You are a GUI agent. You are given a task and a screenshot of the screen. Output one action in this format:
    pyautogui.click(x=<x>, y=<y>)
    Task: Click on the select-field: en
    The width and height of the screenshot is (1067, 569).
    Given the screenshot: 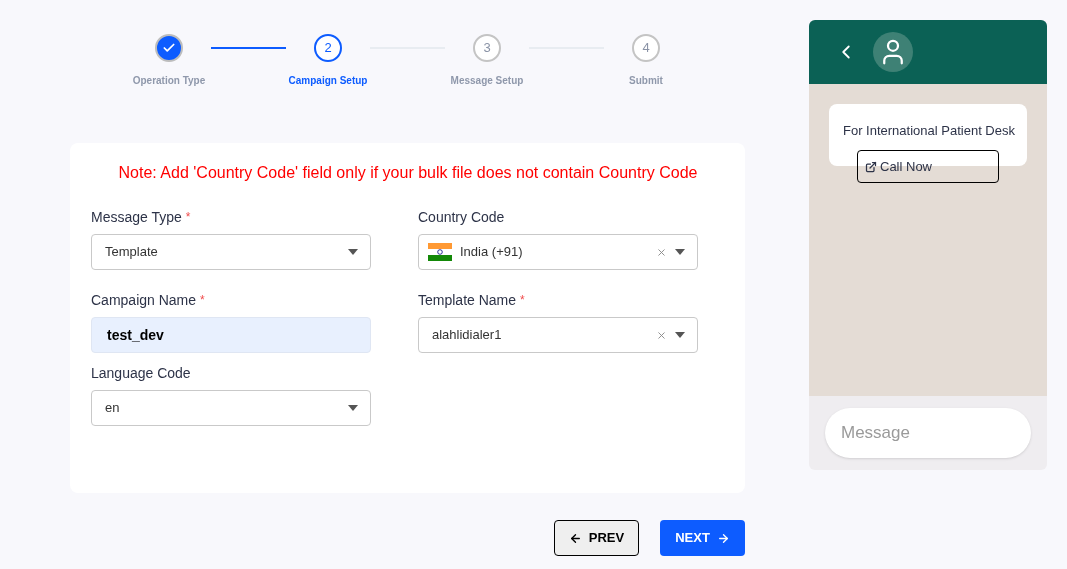 What is the action you would take?
    pyautogui.click(x=231, y=408)
    